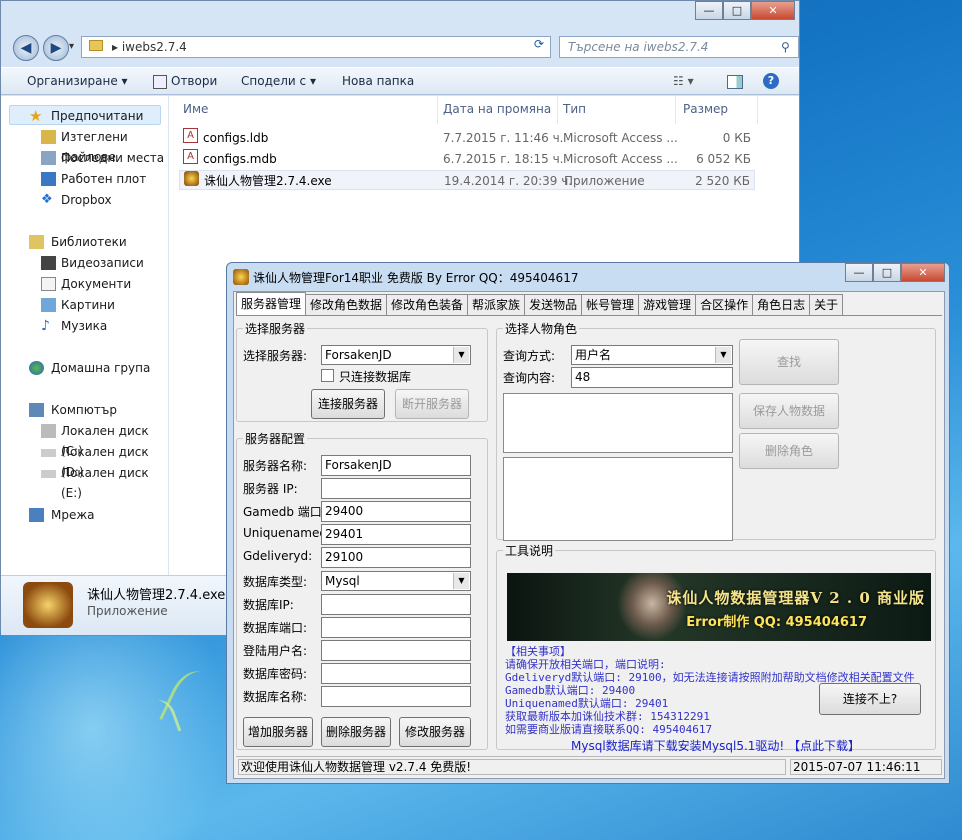 The height and width of the screenshot is (840, 962). I want to click on tab-merge-servers: 合区操作, so click(724, 304).